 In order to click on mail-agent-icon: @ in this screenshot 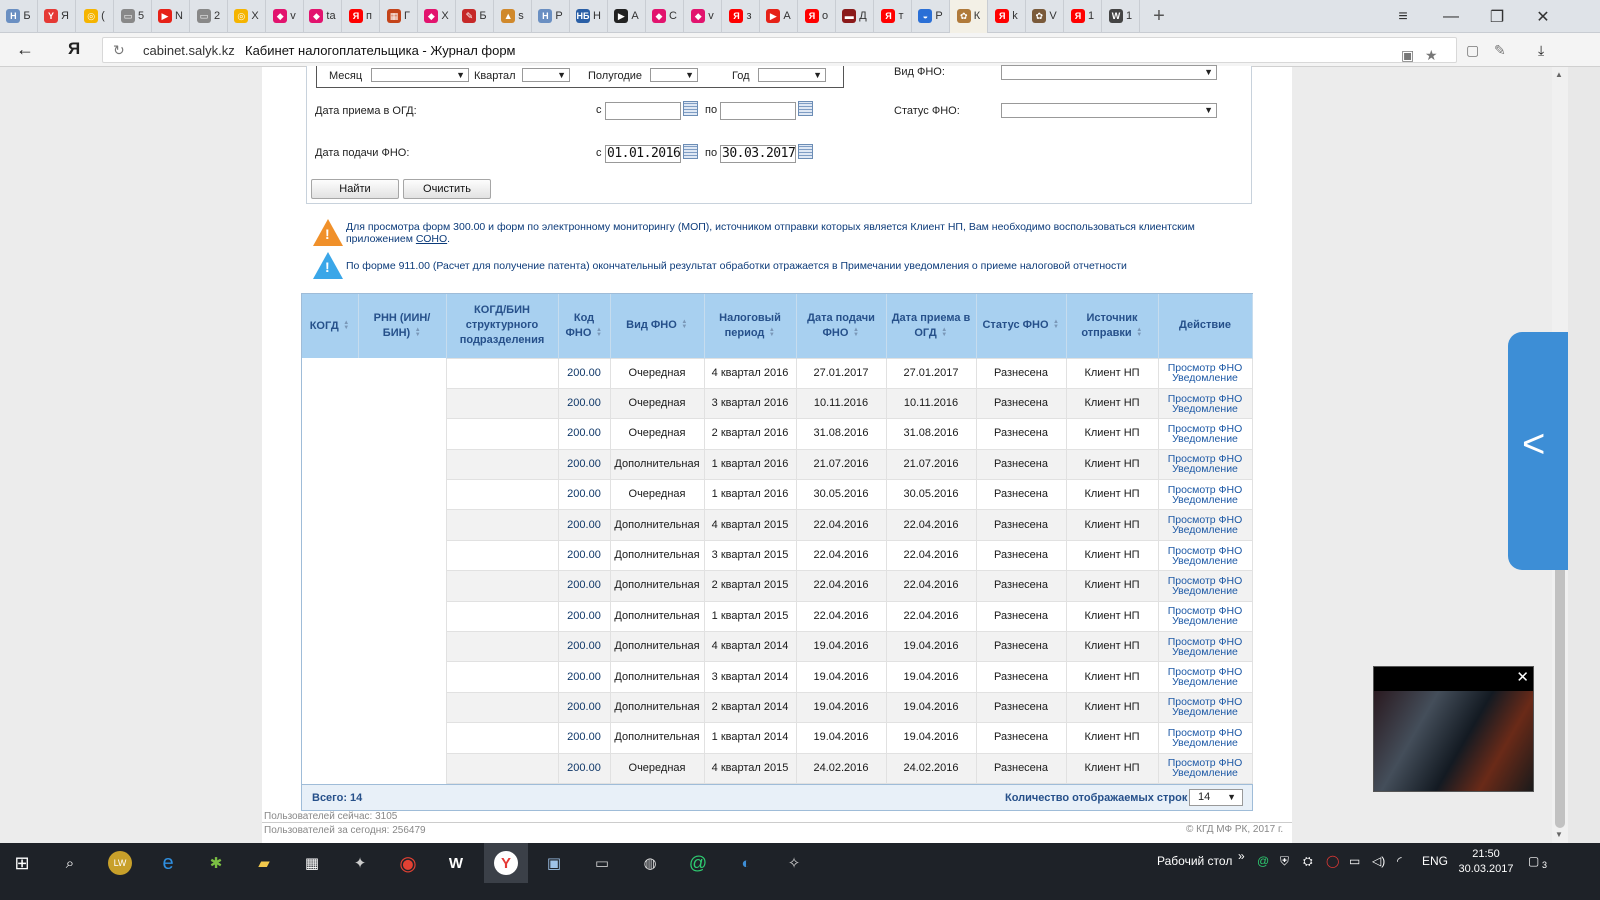, I will do `click(698, 863)`.